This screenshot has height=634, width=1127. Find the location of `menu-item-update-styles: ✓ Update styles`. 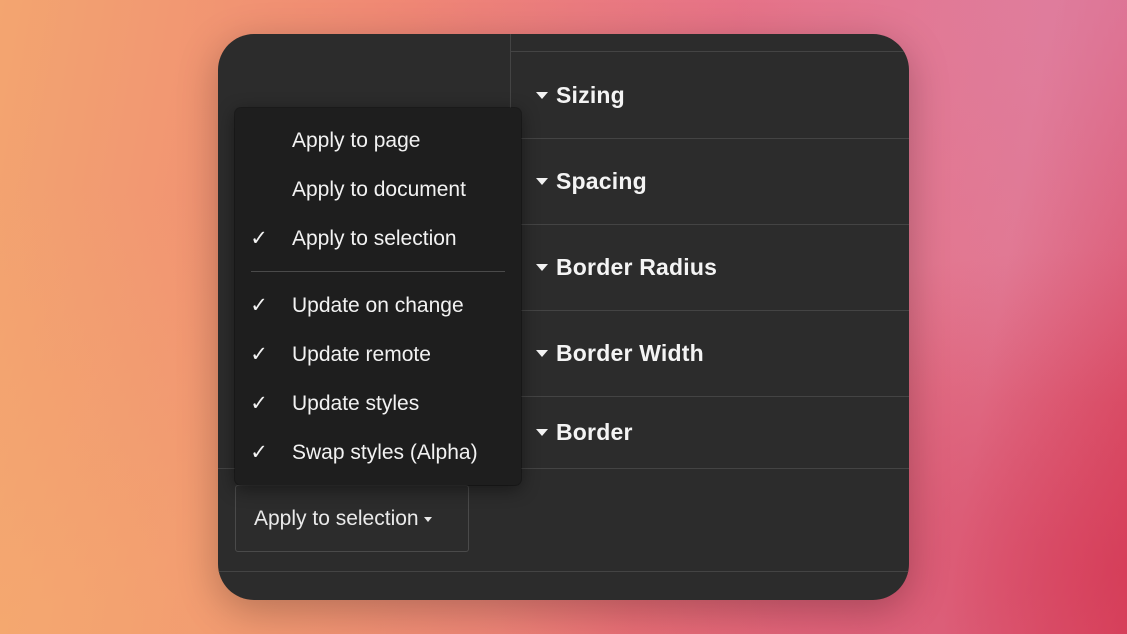

menu-item-update-styles: ✓ Update styles is located at coordinates (378, 403).